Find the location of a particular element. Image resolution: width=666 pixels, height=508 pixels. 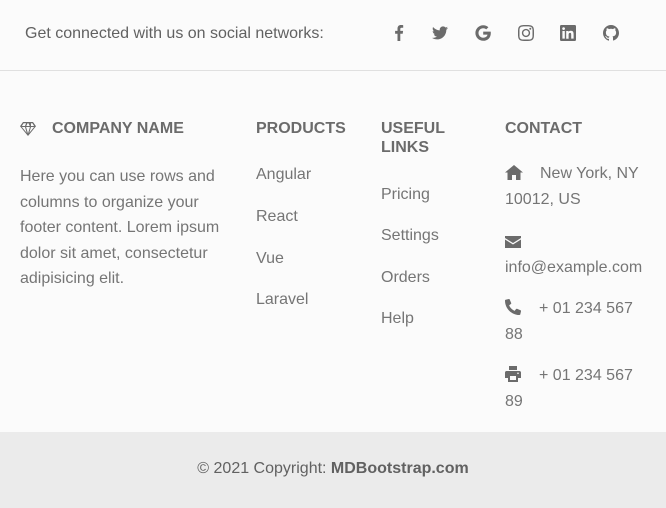

copyright-bar: © 2021 Copyright: MDBootstrap.com is located at coordinates (333, 470).